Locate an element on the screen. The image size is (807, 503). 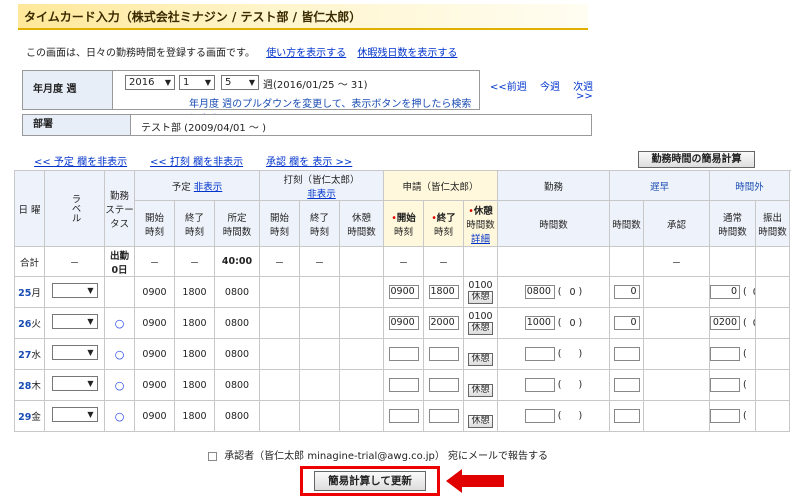
apply-start is located at coordinates (403, 354).